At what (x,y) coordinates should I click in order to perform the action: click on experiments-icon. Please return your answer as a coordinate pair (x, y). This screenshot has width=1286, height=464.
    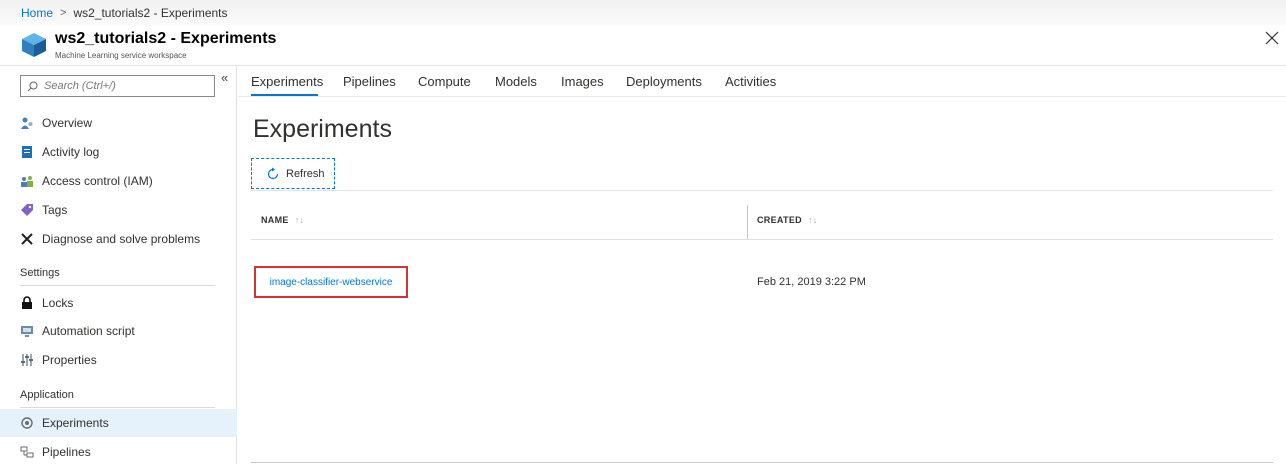
    Looking at the image, I should click on (27, 423).